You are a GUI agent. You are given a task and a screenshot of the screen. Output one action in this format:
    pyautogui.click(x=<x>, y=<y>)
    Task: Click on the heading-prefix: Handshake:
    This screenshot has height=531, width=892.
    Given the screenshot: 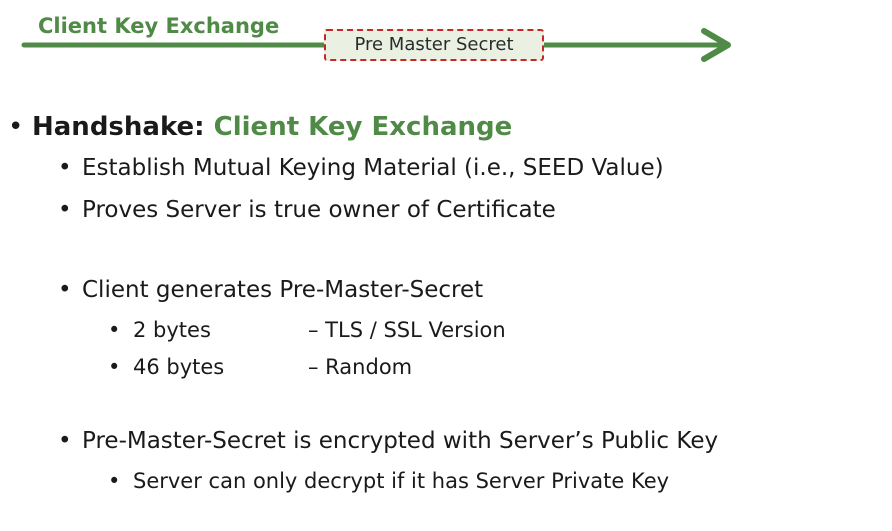 What is the action you would take?
    pyautogui.click(x=118, y=127)
    